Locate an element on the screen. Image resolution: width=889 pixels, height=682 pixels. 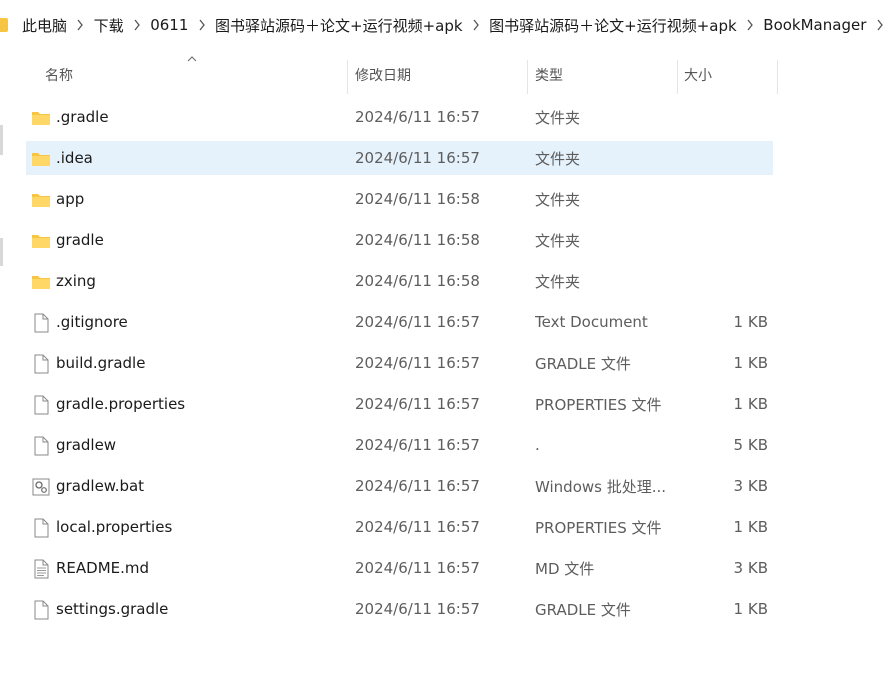
file-name: README.md is located at coordinates (103, 568).